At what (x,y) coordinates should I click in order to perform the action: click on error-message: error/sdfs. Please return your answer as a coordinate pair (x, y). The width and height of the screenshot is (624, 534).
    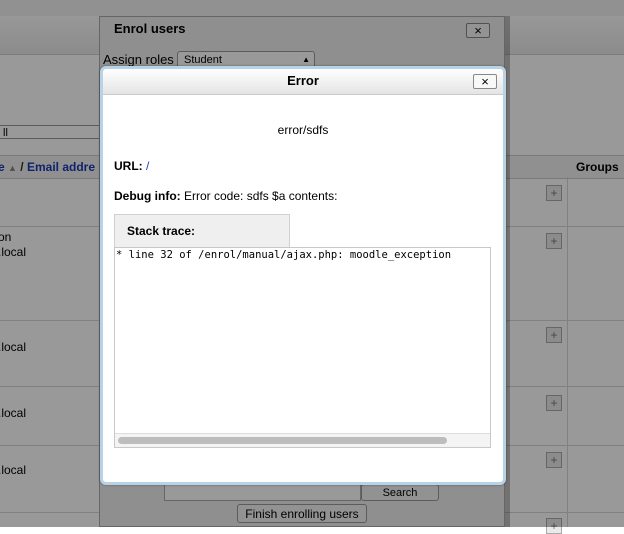
    Looking at the image, I should click on (303, 130).